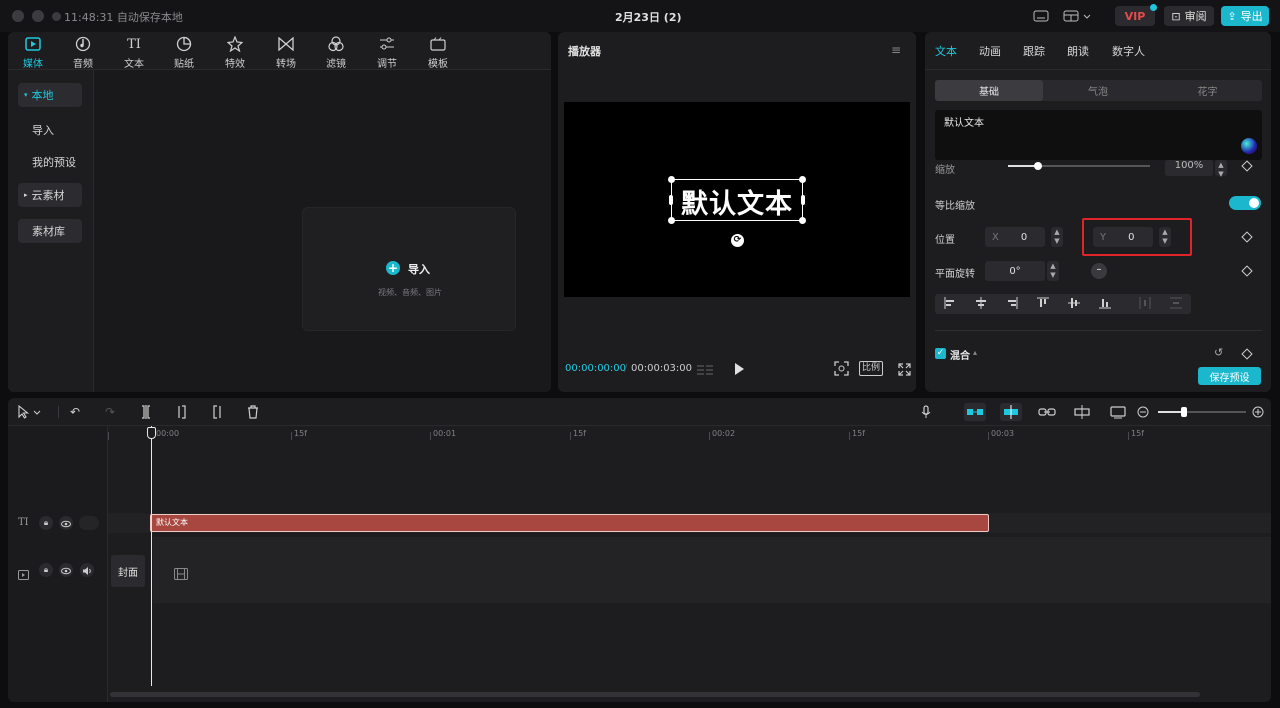 This screenshot has height=708, width=1280. Describe the element at coordinates (1105, 304) in the screenshot. I see `align-bottom-icon` at that location.